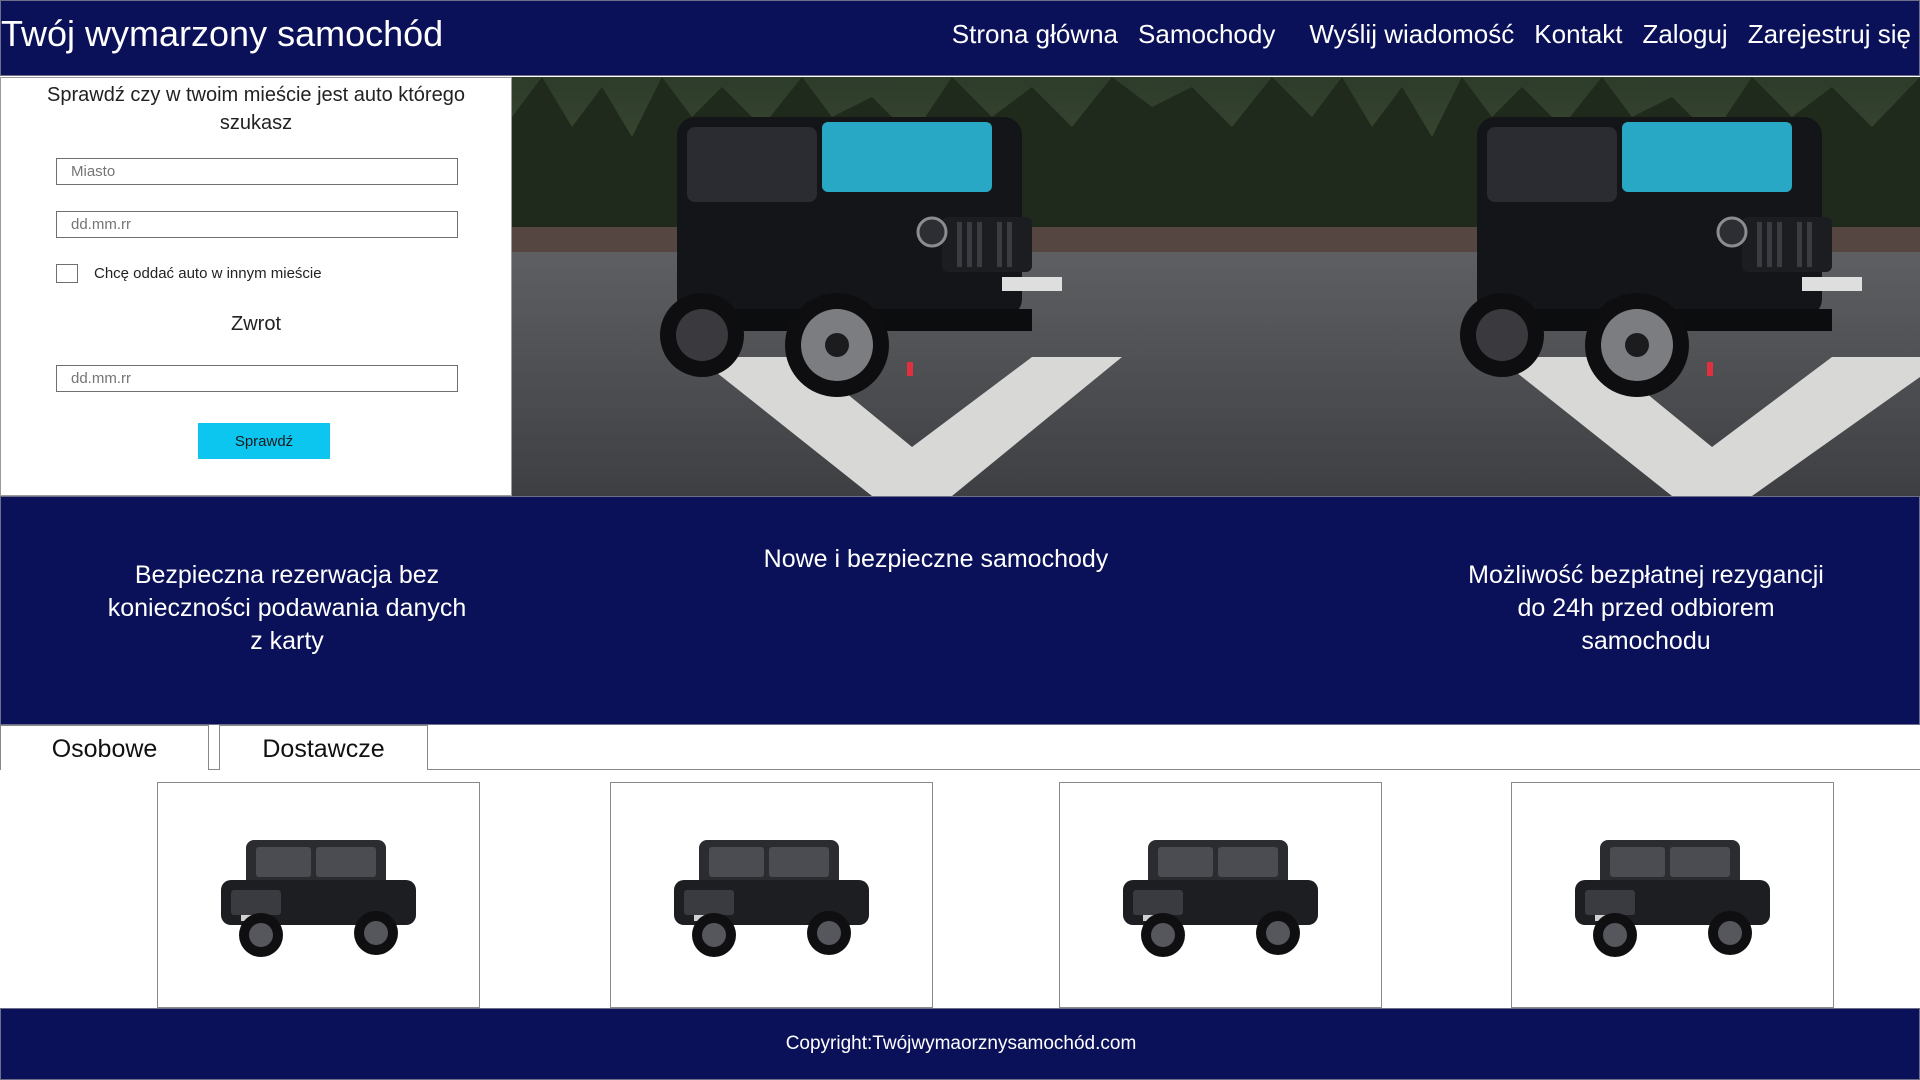 The image size is (1920, 1080). Describe the element at coordinates (1035, 34) in the screenshot. I see `nav-link-home: Strona główna` at that location.